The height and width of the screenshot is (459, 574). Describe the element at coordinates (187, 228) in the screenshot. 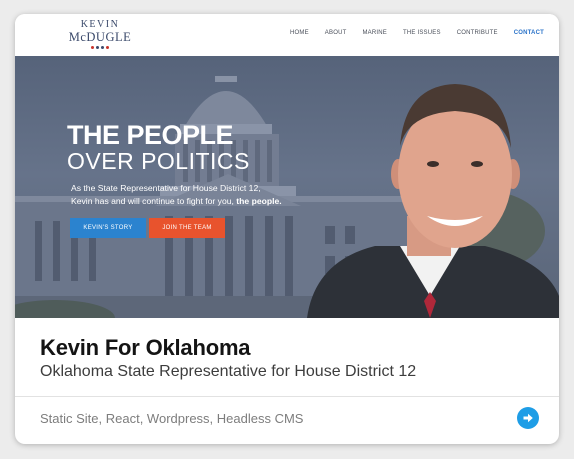

I see `join-the-team-button: JOIN THE TEAM` at that location.